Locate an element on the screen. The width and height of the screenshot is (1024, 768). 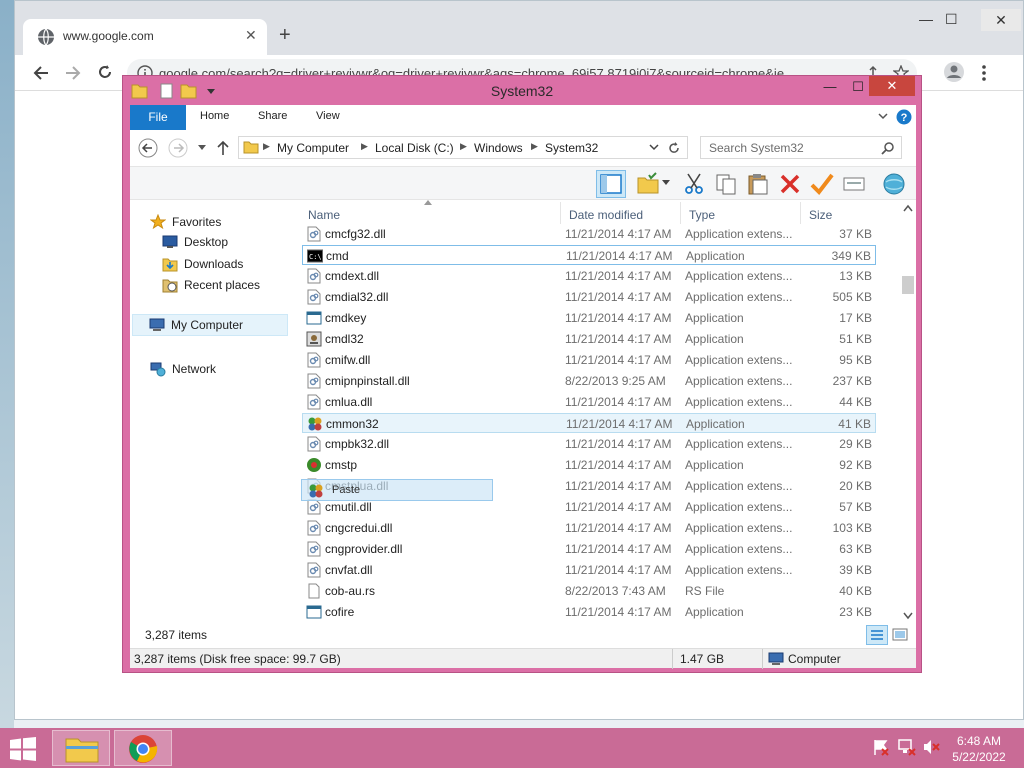
breadcrumb-my-computer: My Computer is located at coordinates (313, 148).